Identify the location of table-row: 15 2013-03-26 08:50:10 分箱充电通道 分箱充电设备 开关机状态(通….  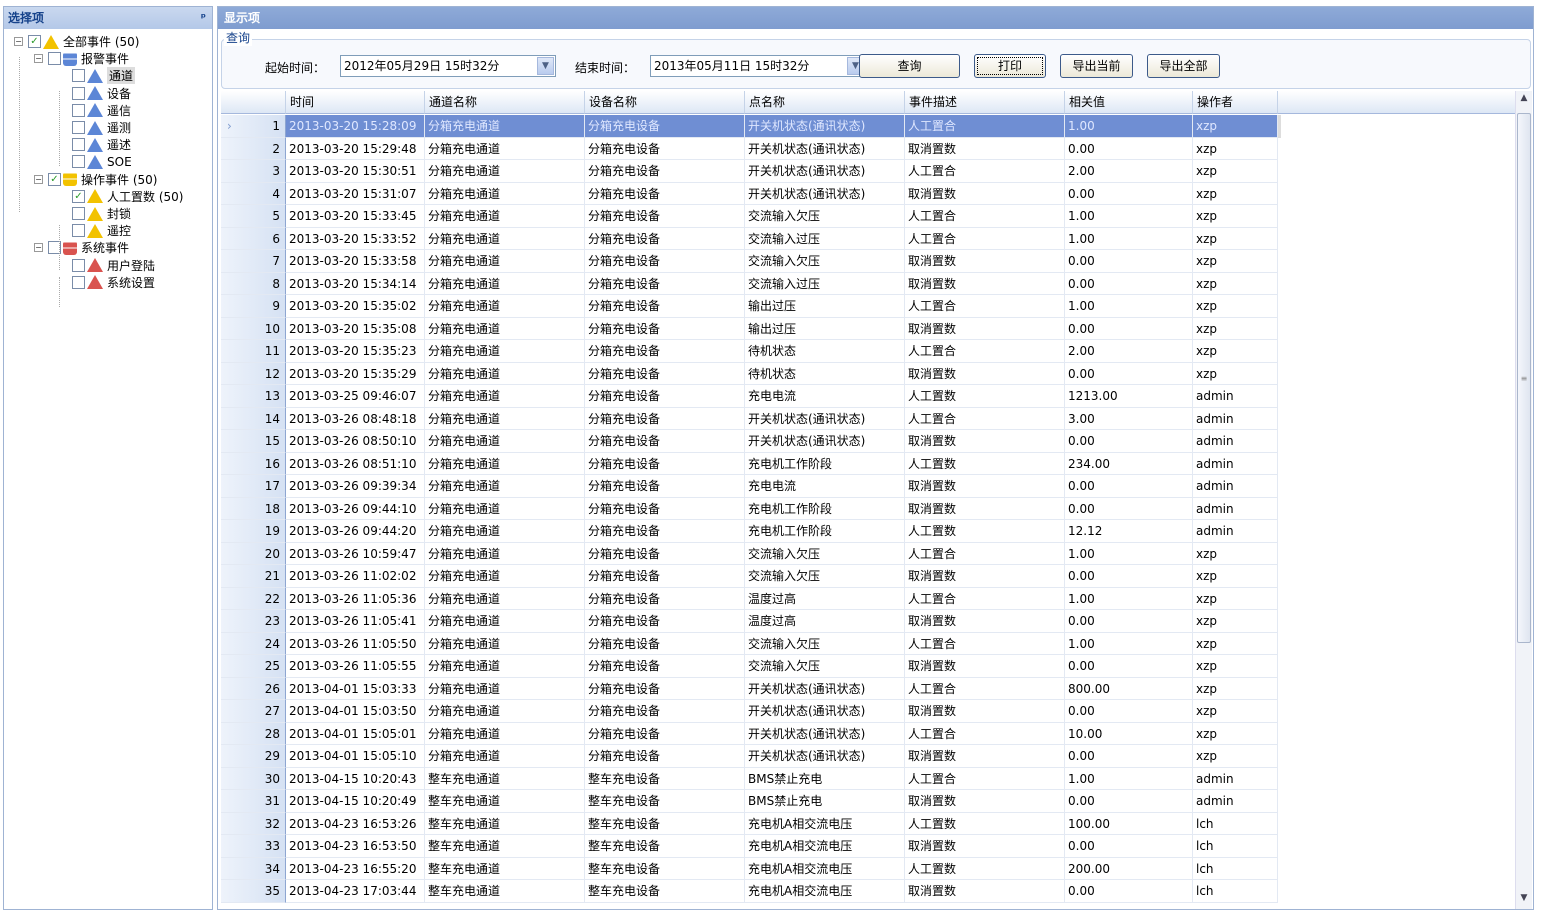
(751, 441).